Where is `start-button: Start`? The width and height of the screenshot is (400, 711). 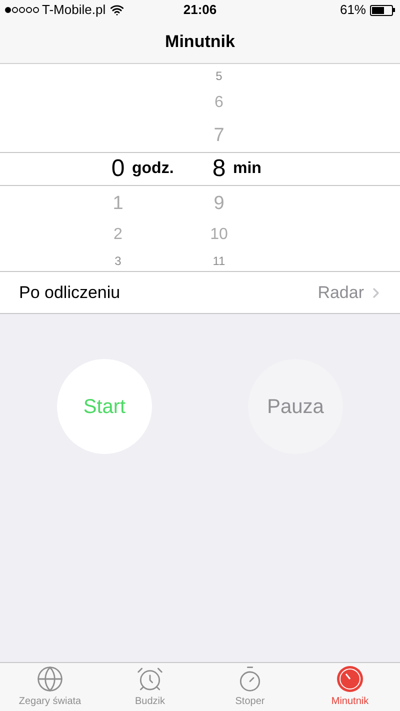
start-button: Start is located at coordinates (104, 406).